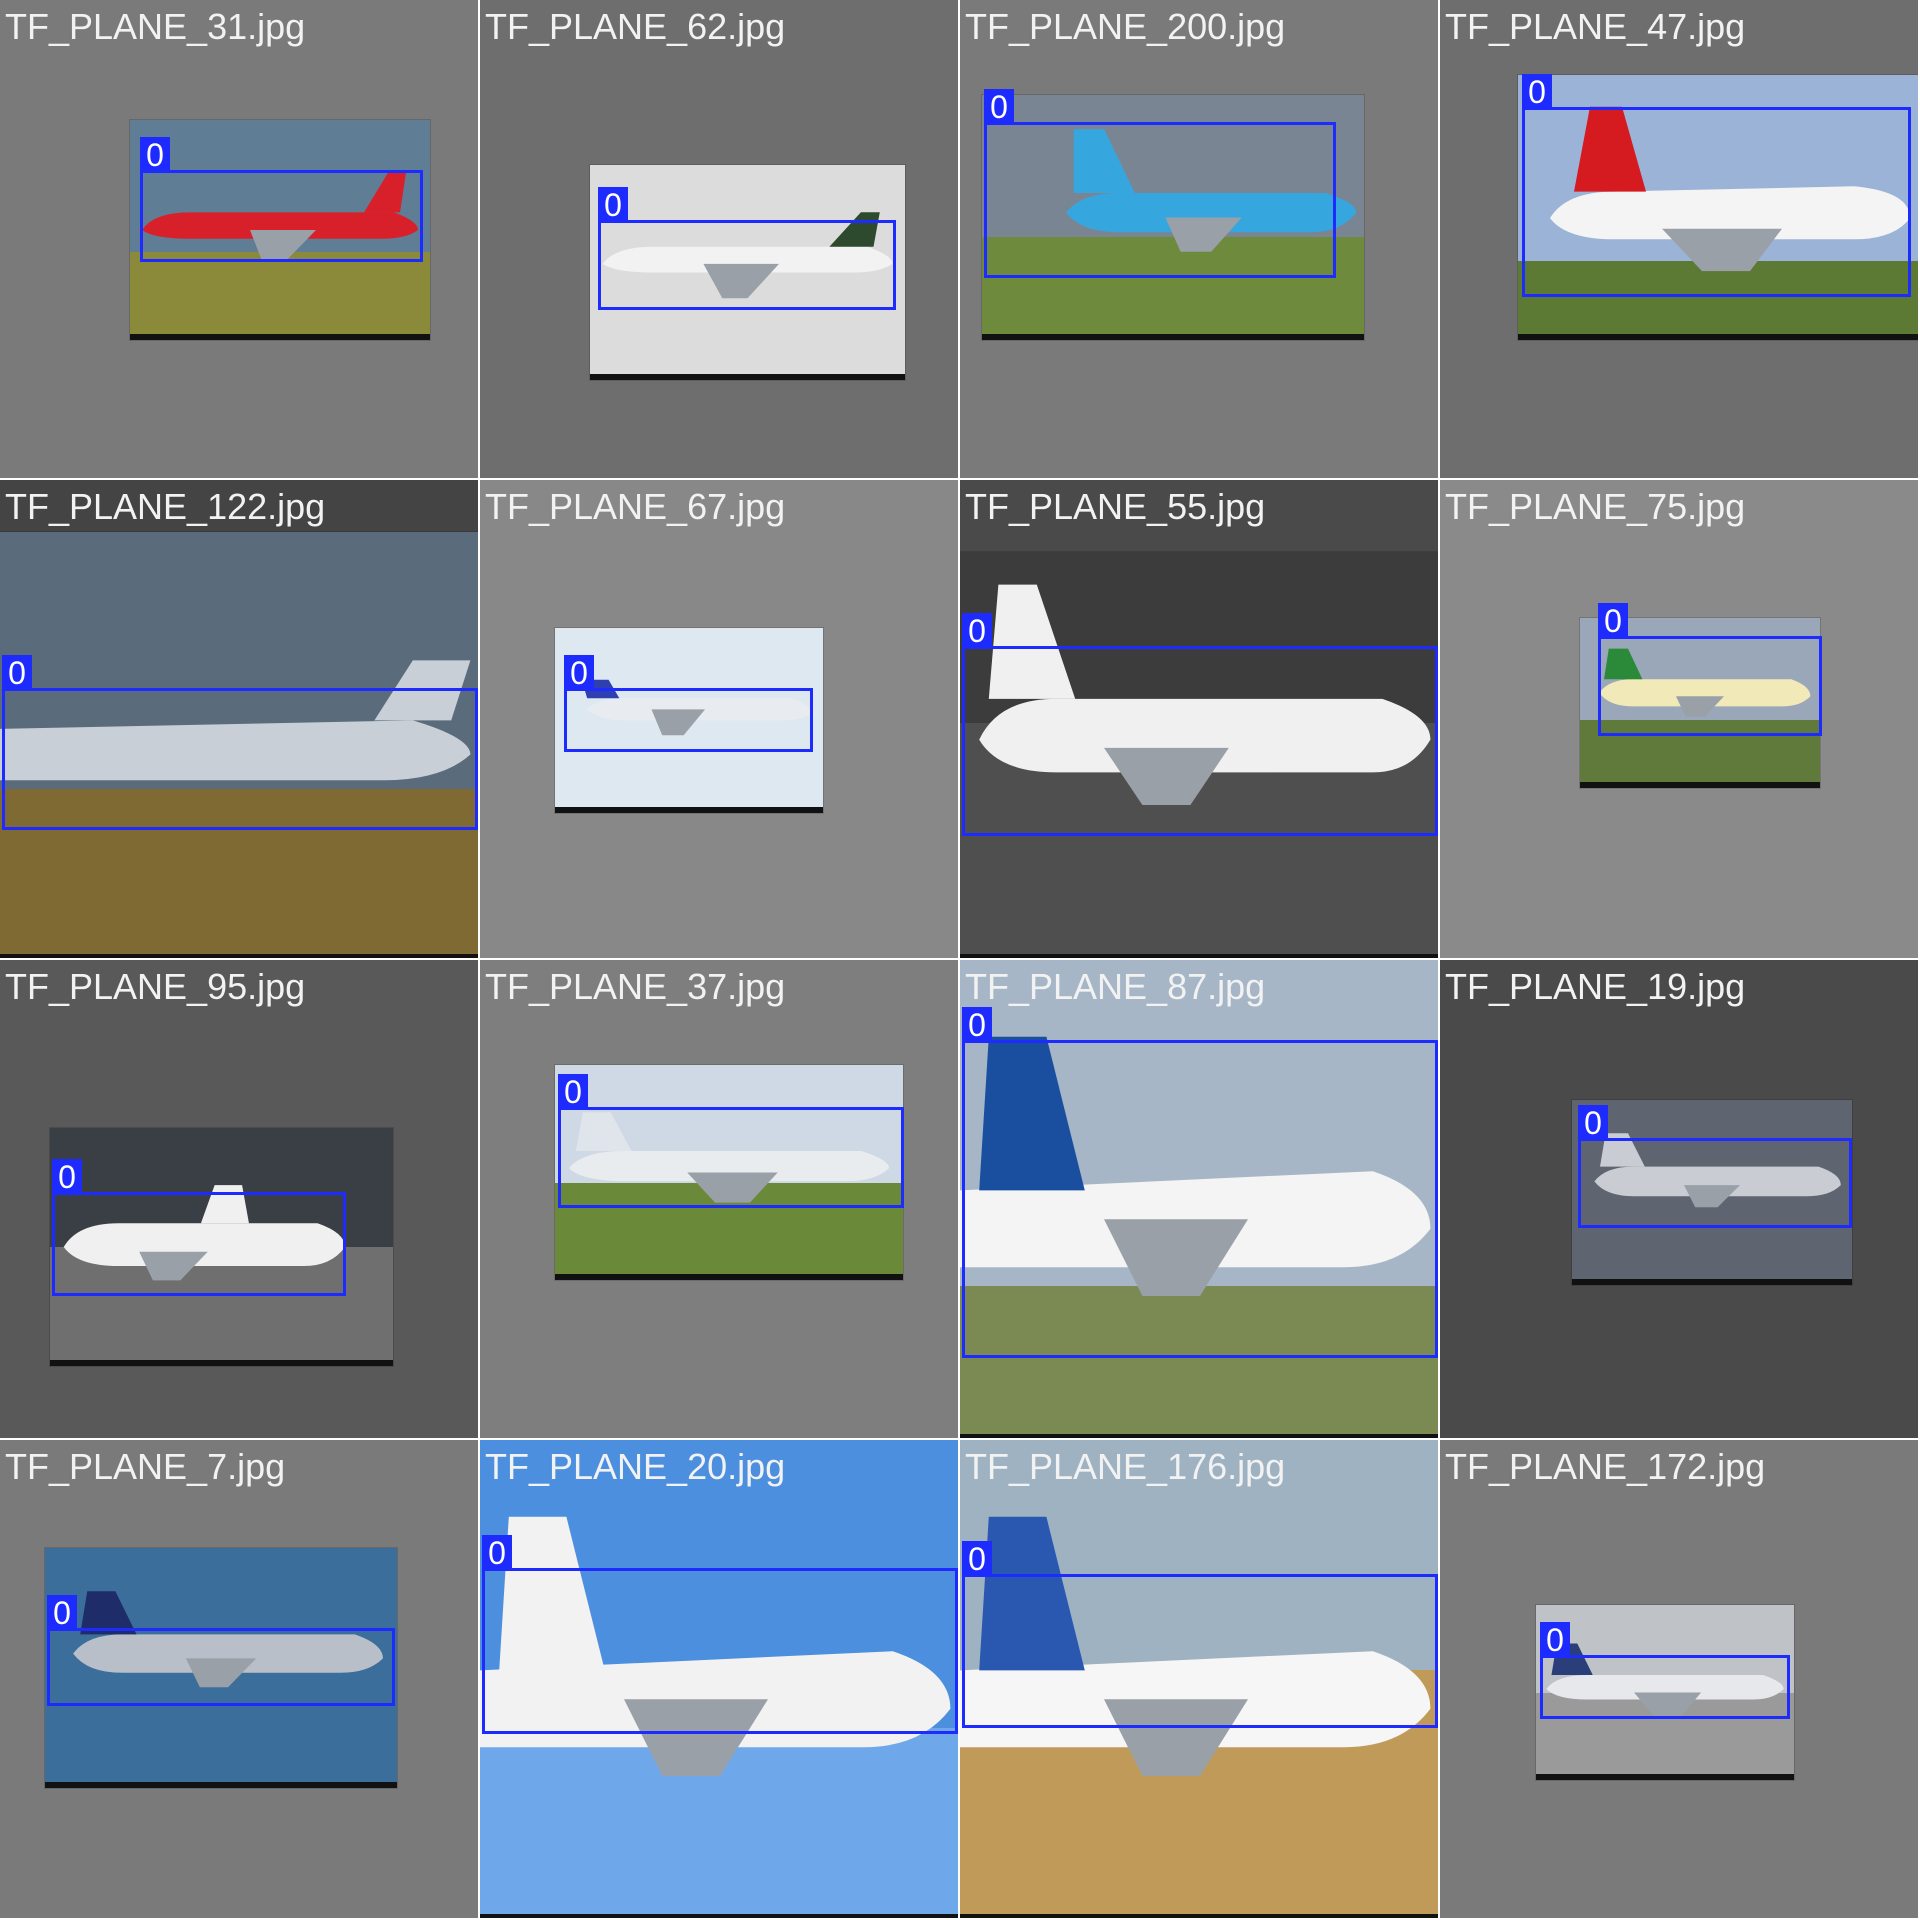  What do you see at coordinates (1595, 986) in the screenshot?
I see `tile-filename: TF_PLANE_19.jpg` at bounding box center [1595, 986].